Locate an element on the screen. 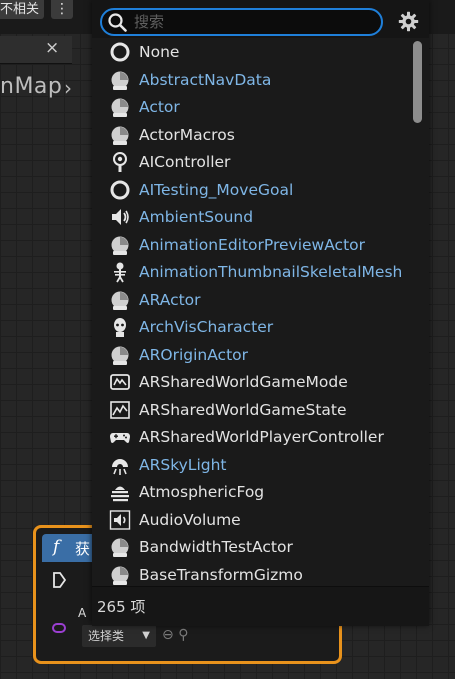  gamepad-icon is located at coordinates (120, 438).